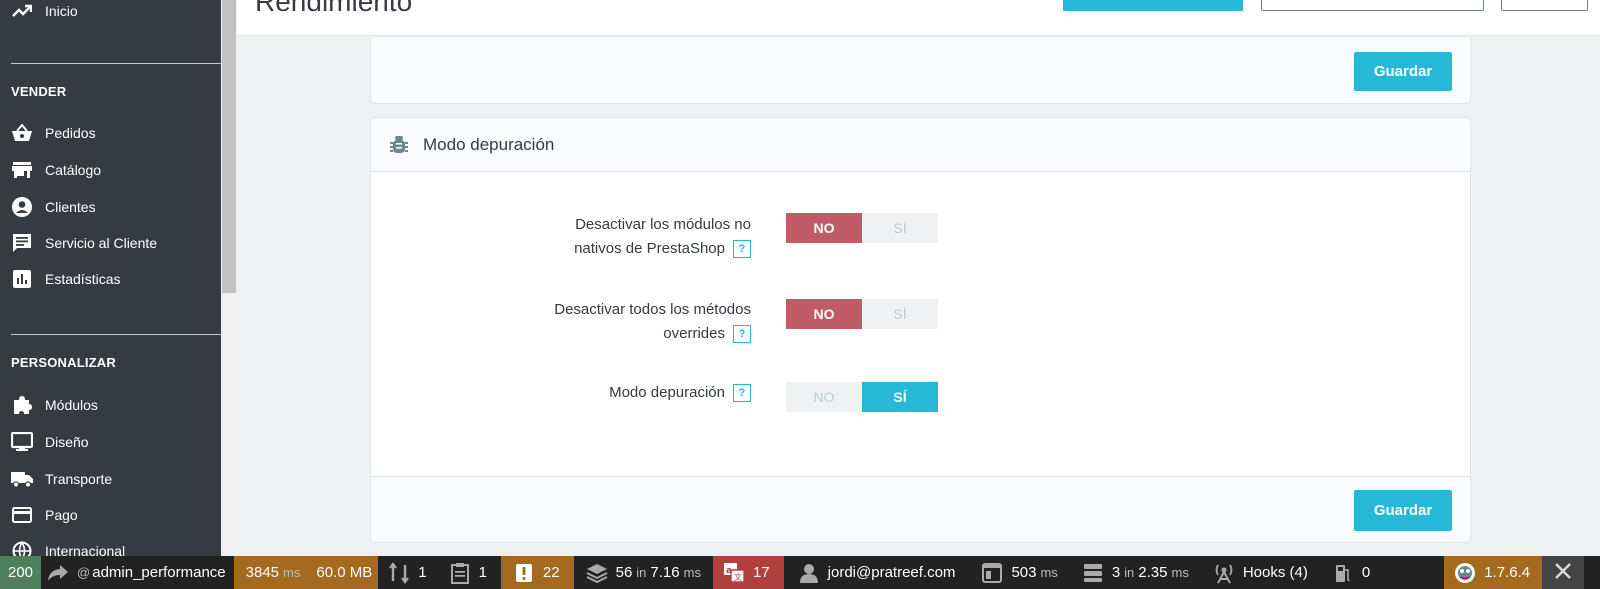 Image resolution: width=1600 pixels, height=589 pixels. What do you see at coordinates (110, 13) in the screenshot?
I see `sidebar-item-inicio: Inicio` at bounding box center [110, 13].